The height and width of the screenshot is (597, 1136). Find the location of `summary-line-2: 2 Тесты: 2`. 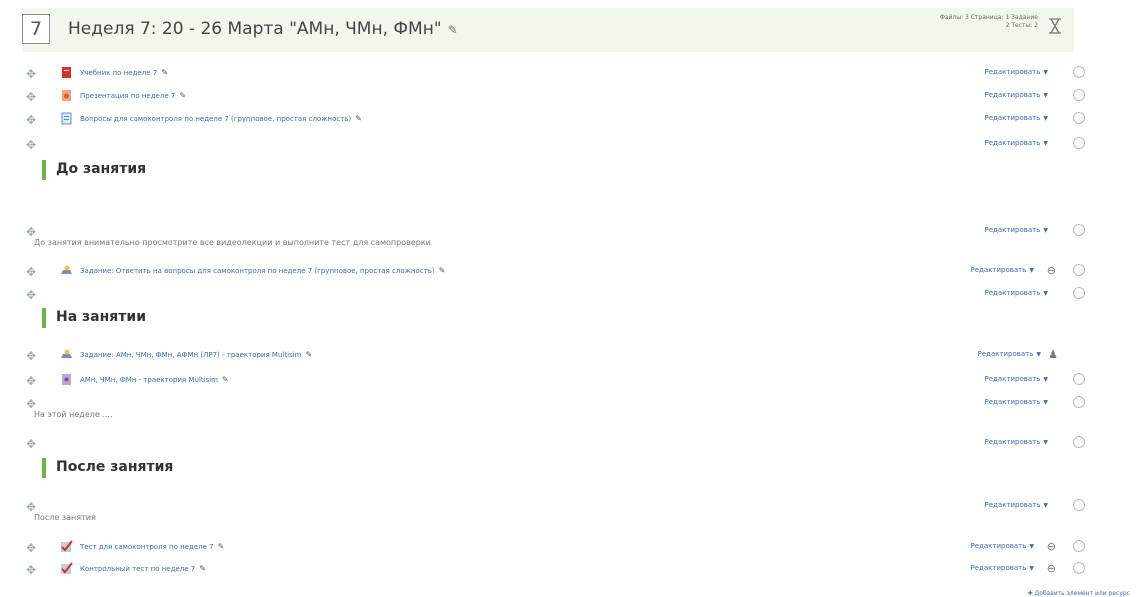

summary-line-2: 2 Тесты: 2 is located at coordinates (1021, 25).